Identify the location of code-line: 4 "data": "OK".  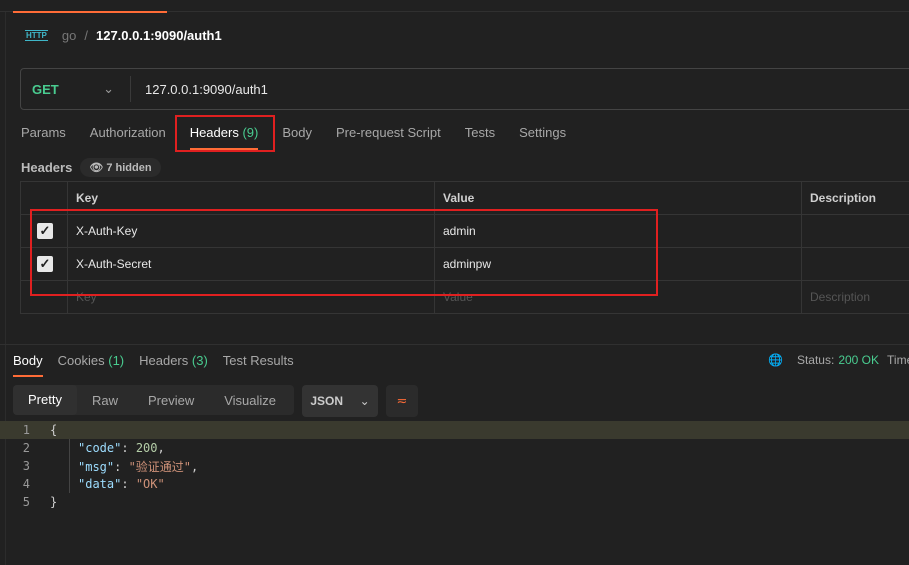
(454, 484).